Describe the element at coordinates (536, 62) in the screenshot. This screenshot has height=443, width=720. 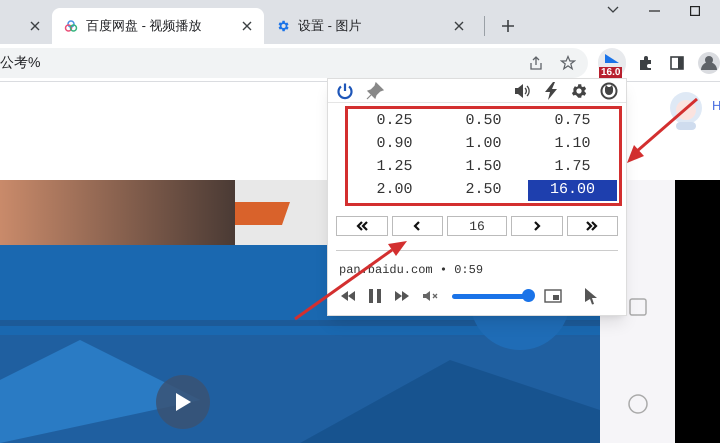
I see `share-icon` at that location.